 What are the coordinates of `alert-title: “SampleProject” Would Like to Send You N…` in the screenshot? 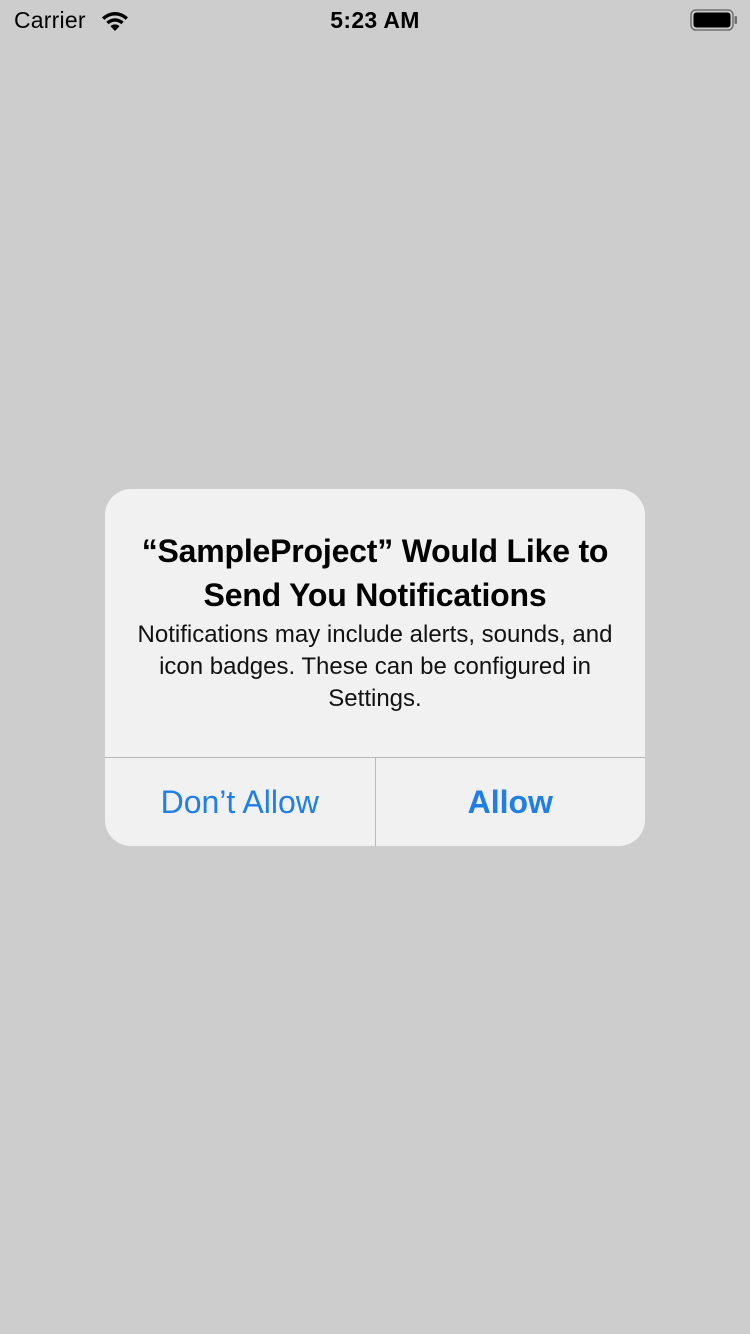 It's located at (375, 573).